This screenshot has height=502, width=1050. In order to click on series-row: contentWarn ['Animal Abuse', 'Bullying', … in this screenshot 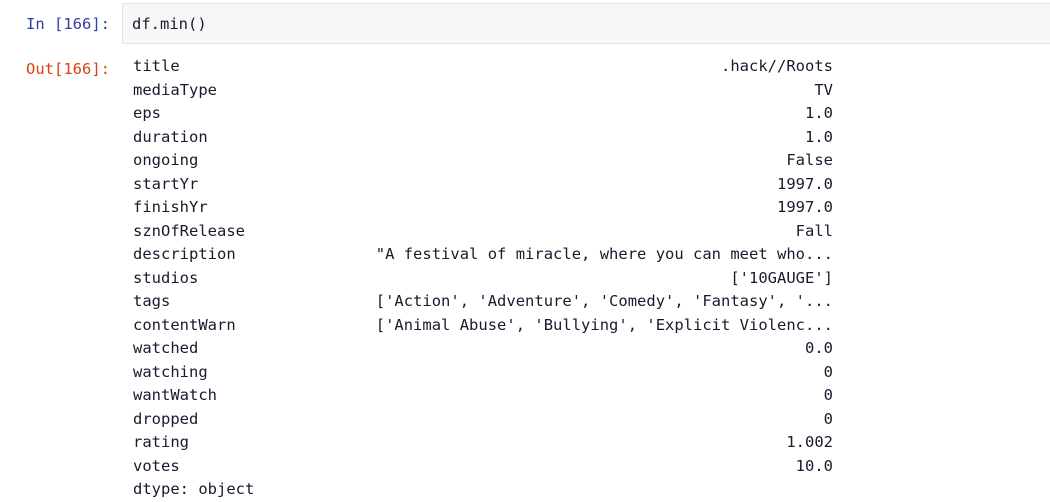, I will do `click(483, 326)`.